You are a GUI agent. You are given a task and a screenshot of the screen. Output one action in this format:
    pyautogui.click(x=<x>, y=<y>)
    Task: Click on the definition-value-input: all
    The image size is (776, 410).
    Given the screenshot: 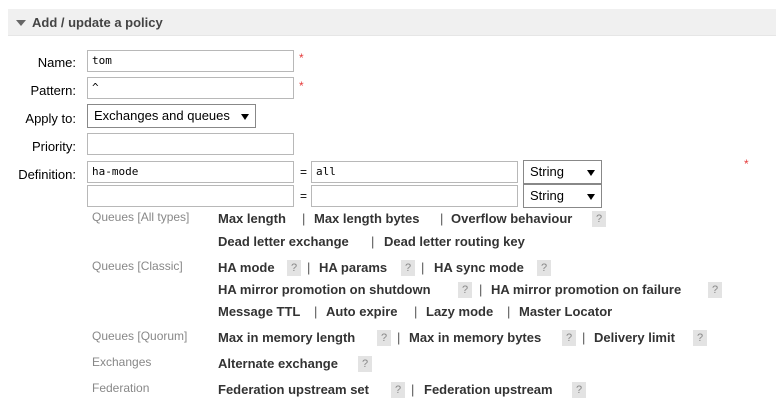 What is the action you would take?
    pyautogui.click(x=414, y=172)
    